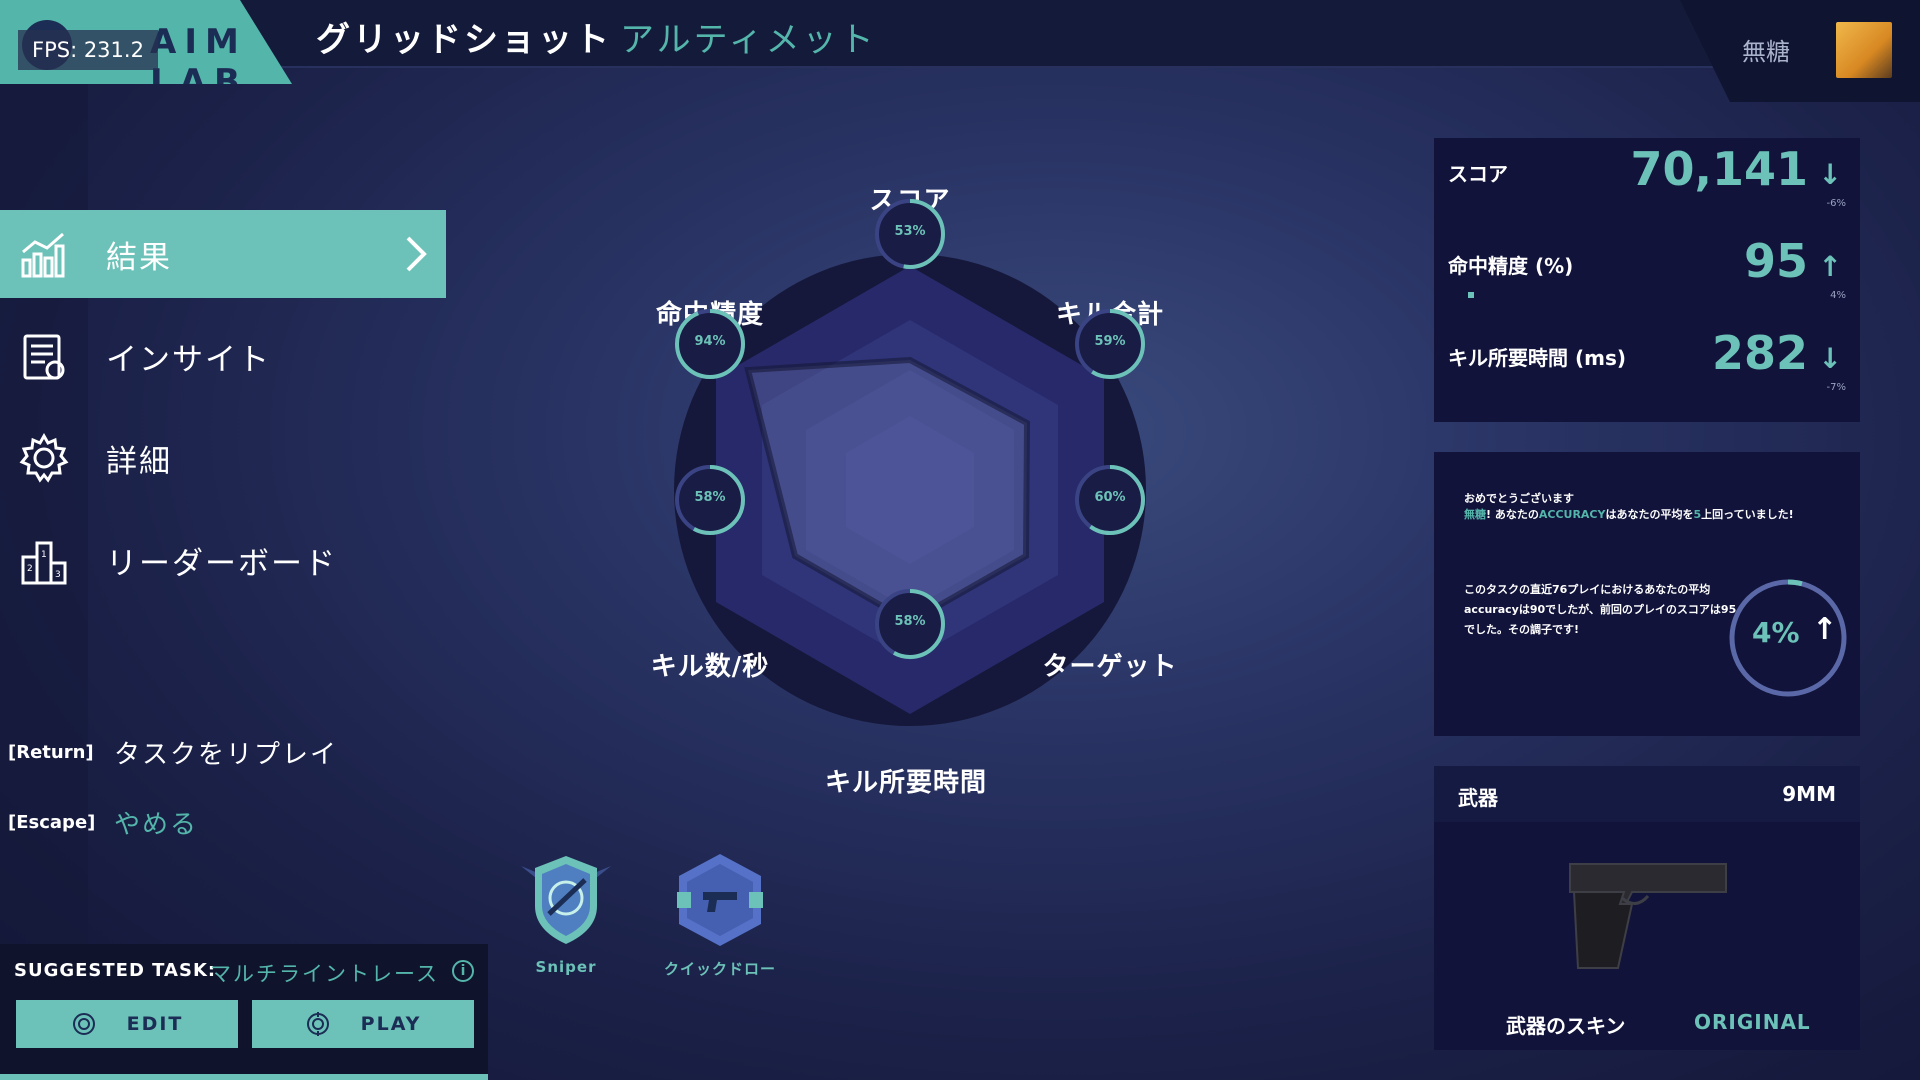 The width and height of the screenshot is (1920, 1080). What do you see at coordinates (1566, 1026) in the screenshot?
I see `weapon-skin-label: 武器のスキン` at bounding box center [1566, 1026].